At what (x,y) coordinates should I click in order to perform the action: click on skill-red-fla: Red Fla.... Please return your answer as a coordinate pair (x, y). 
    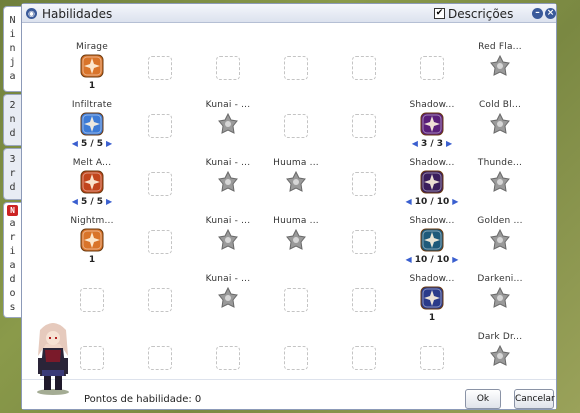
    Looking at the image, I should click on (500, 61).